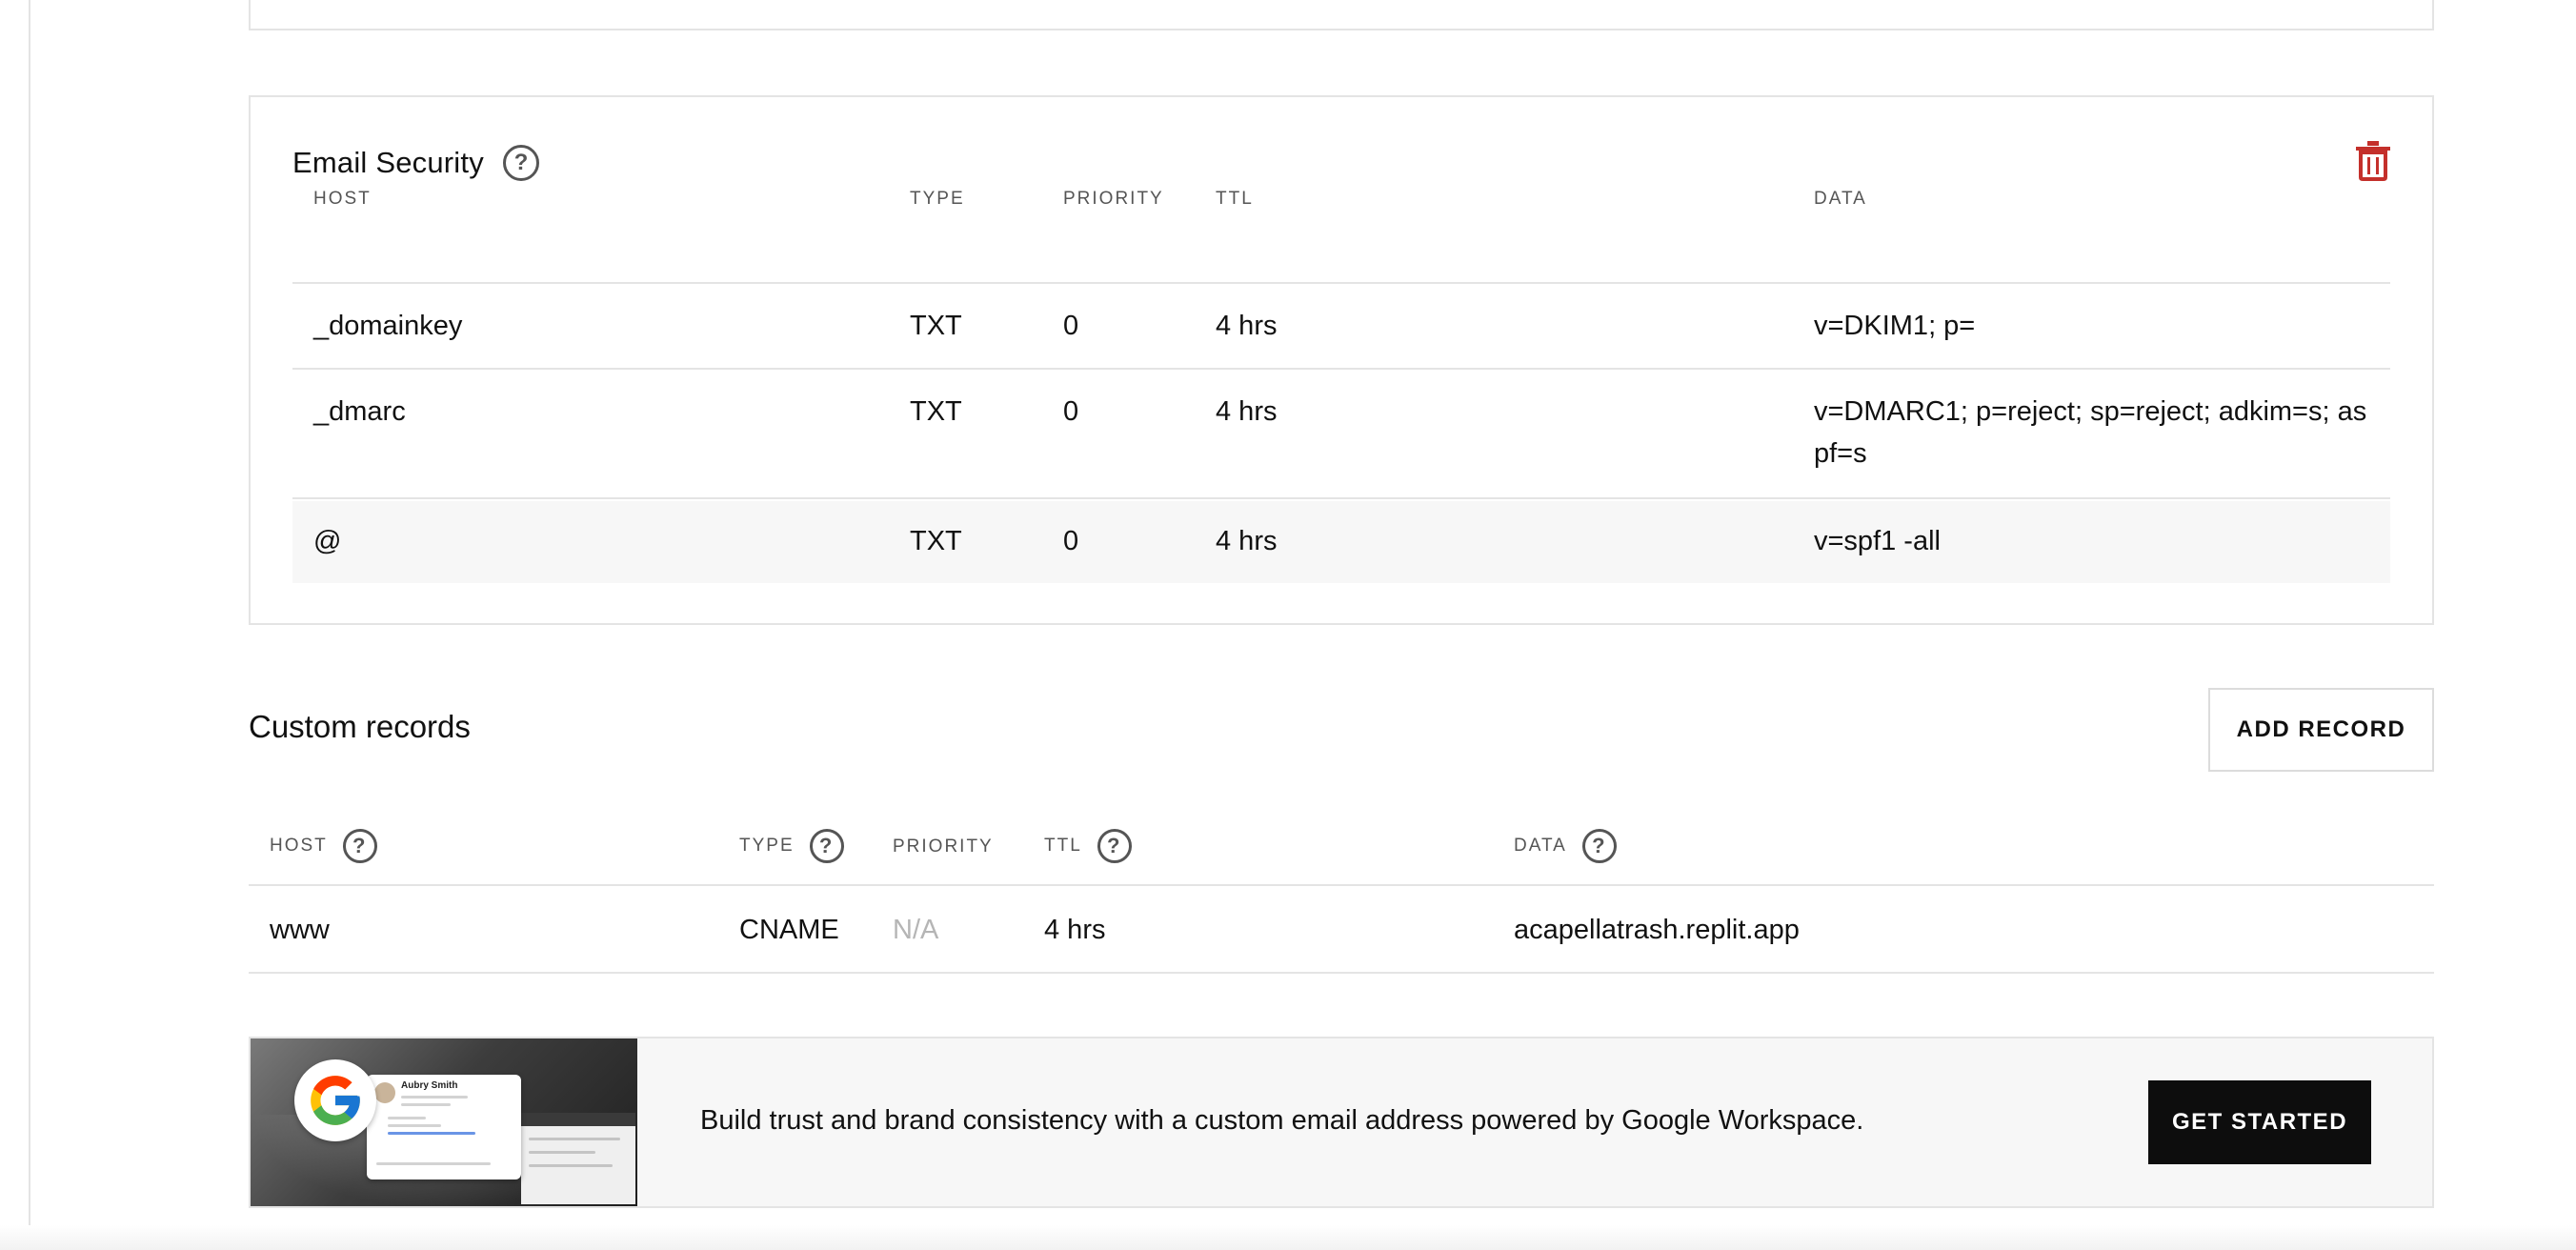 This screenshot has height=1250, width=2576. Describe the element at coordinates (444, 1127) in the screenshot. I see `promo-contact-card: Aubry Smith` at that location.